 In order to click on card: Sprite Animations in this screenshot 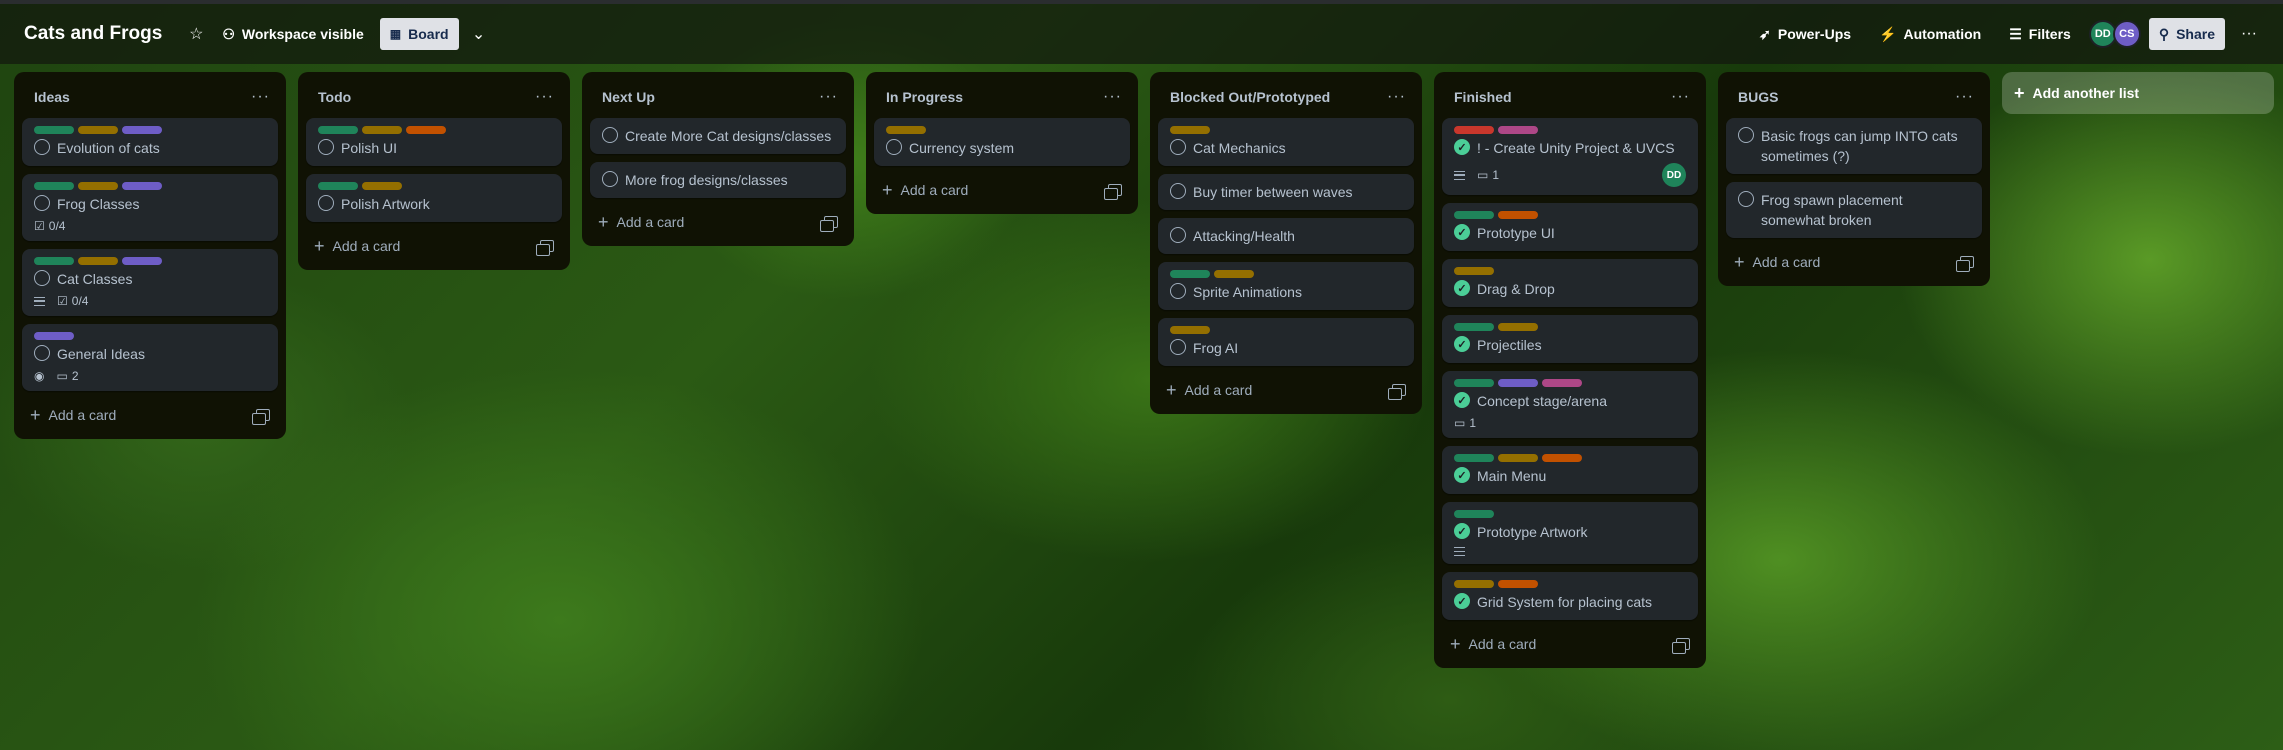, I will do `click(1286, 286)`.